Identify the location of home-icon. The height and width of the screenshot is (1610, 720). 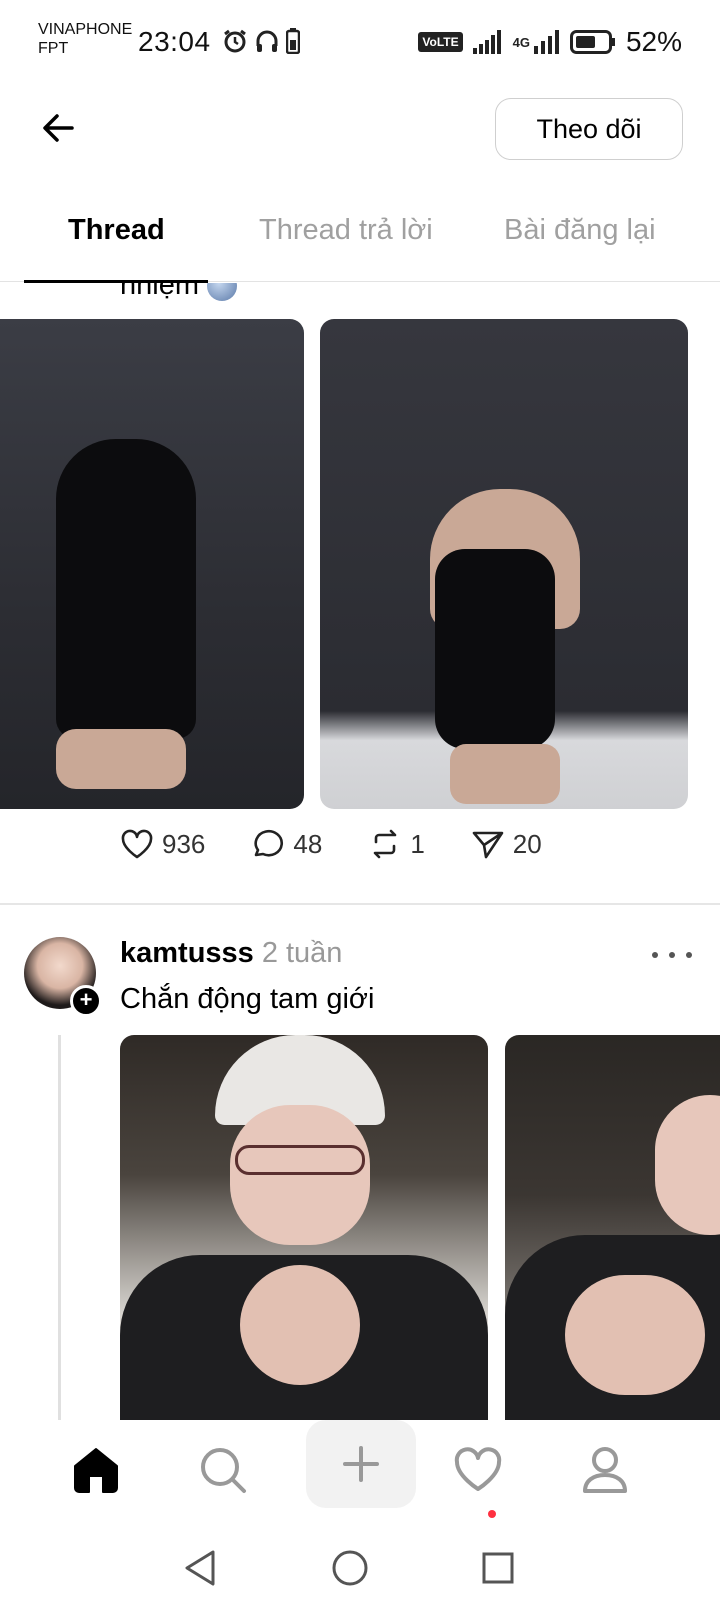
(96, 1470).